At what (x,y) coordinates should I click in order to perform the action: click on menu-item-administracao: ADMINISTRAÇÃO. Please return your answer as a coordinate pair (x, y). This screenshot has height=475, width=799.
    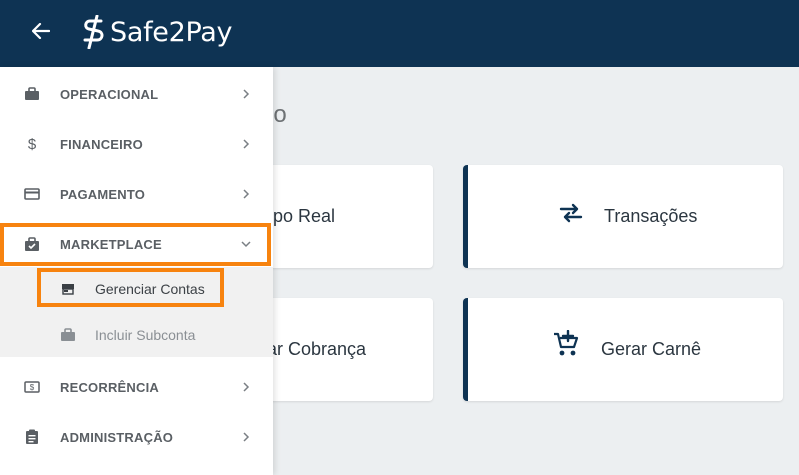
    Looking at the image, I should click on (136, 437).